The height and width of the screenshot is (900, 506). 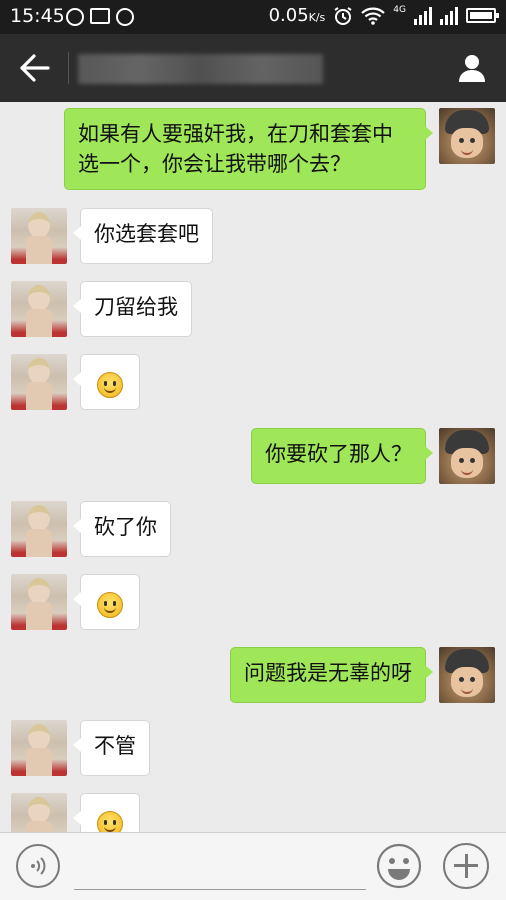 I want to click on contact-message-bubble: 不管, so click(x=111, y=748).